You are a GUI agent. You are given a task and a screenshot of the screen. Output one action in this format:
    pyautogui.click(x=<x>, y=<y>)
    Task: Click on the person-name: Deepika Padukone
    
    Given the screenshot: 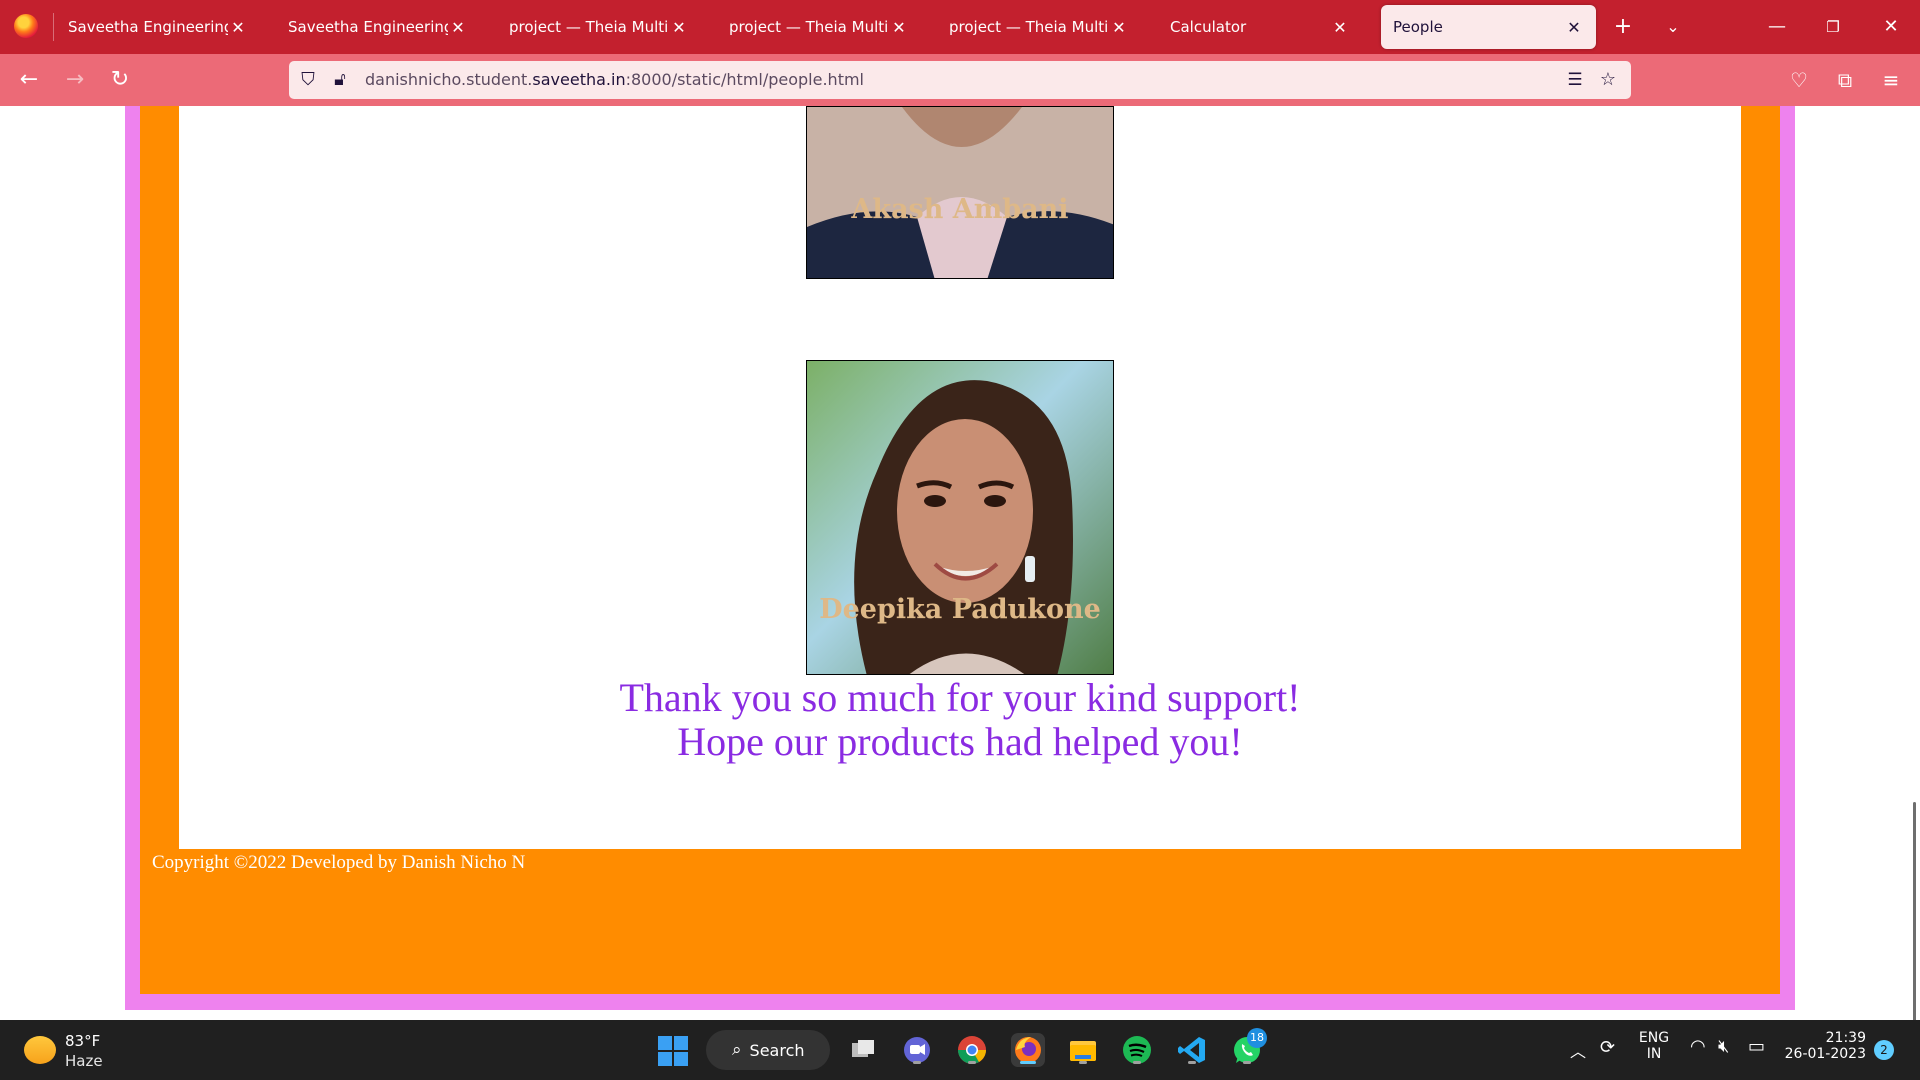 What is the action you would take?
    pyautogui.click(x=960, y=609)
    